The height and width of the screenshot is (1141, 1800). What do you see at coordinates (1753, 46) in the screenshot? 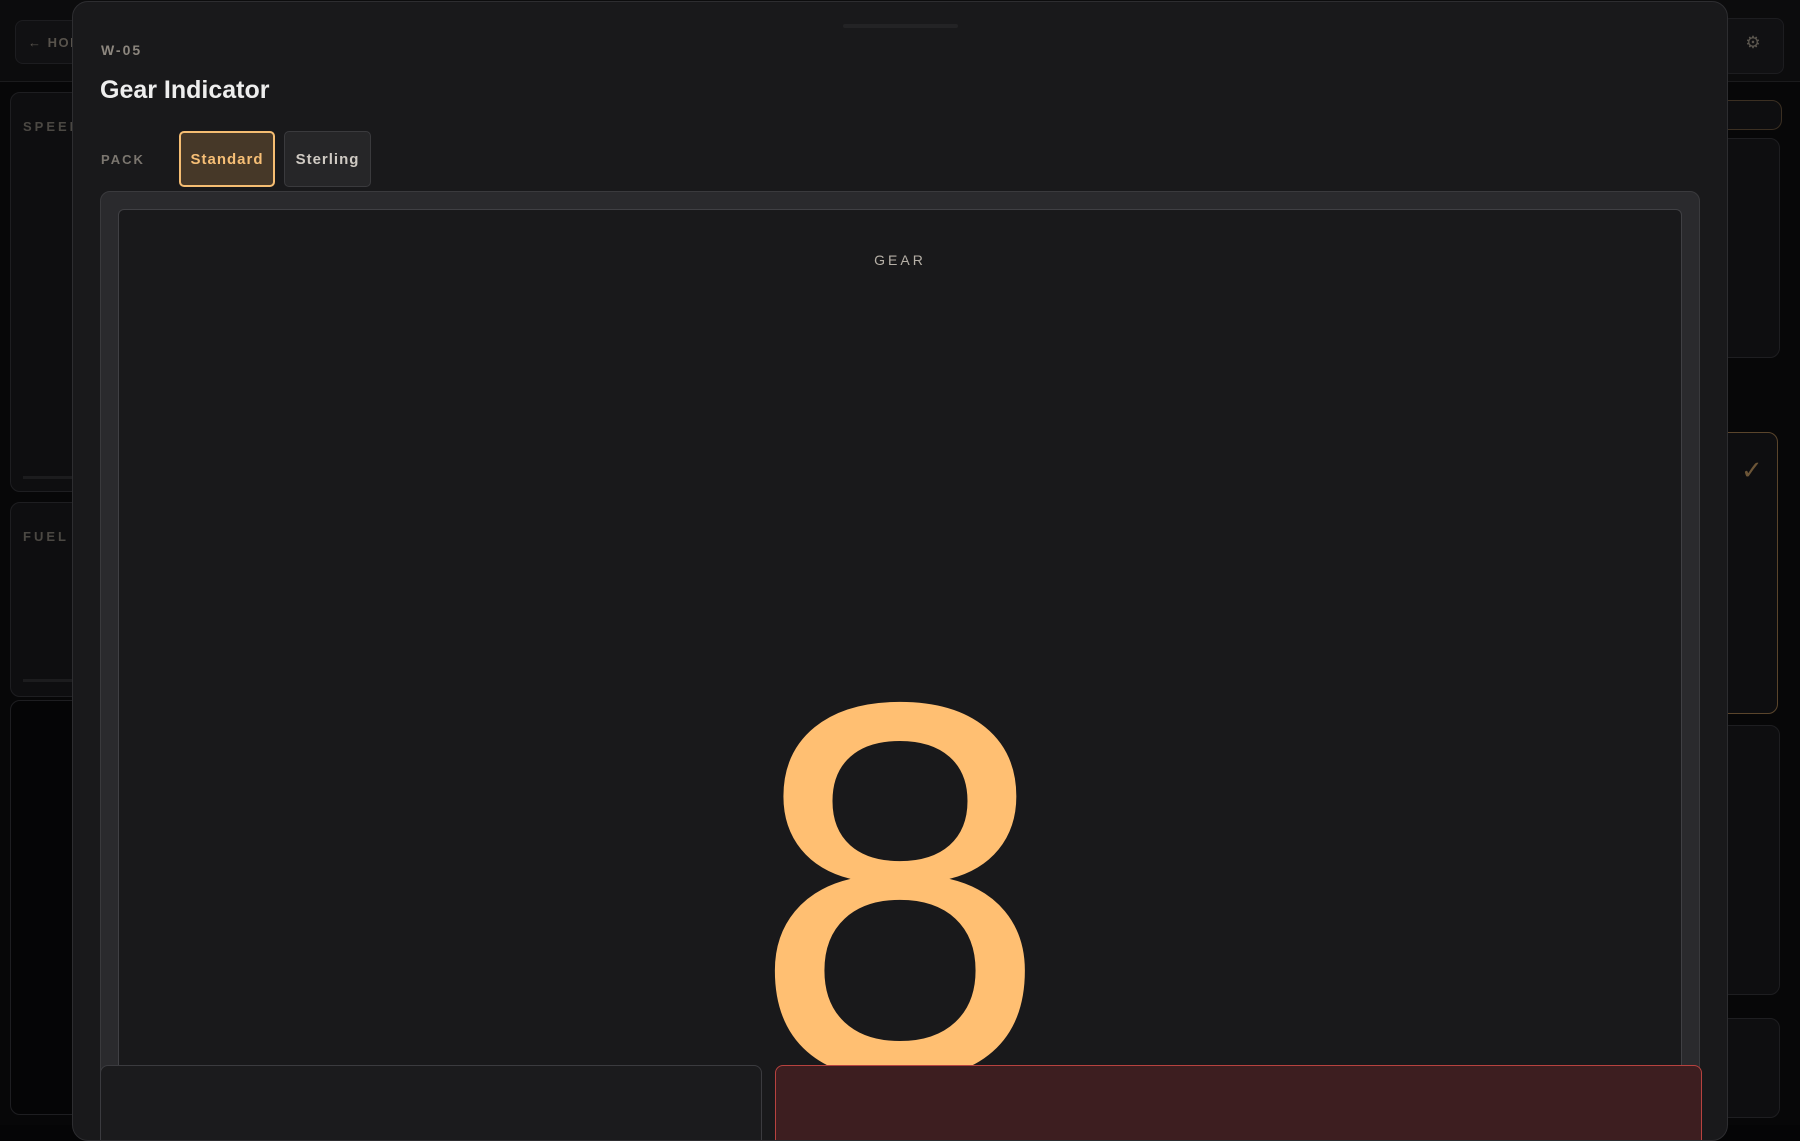
I see `settings-icon: ⚙` at bounding box center [1753, 46].